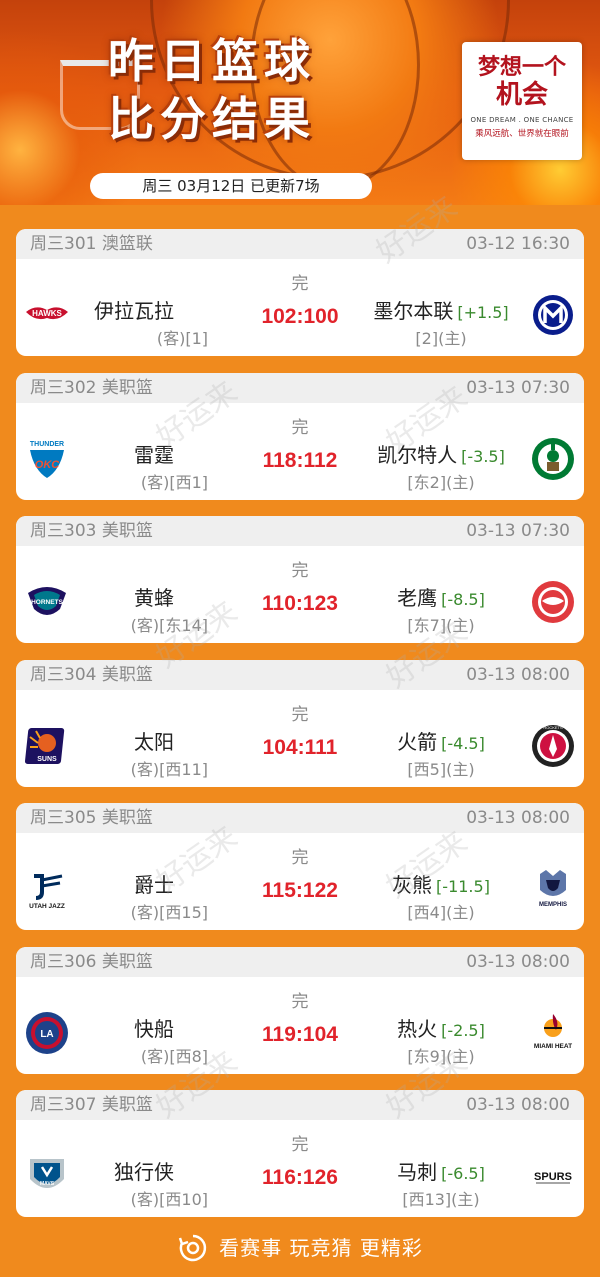  Describe the element at coordinates (417, 742) in the screenshot. I see `away-team-name: 火箭` at that location.